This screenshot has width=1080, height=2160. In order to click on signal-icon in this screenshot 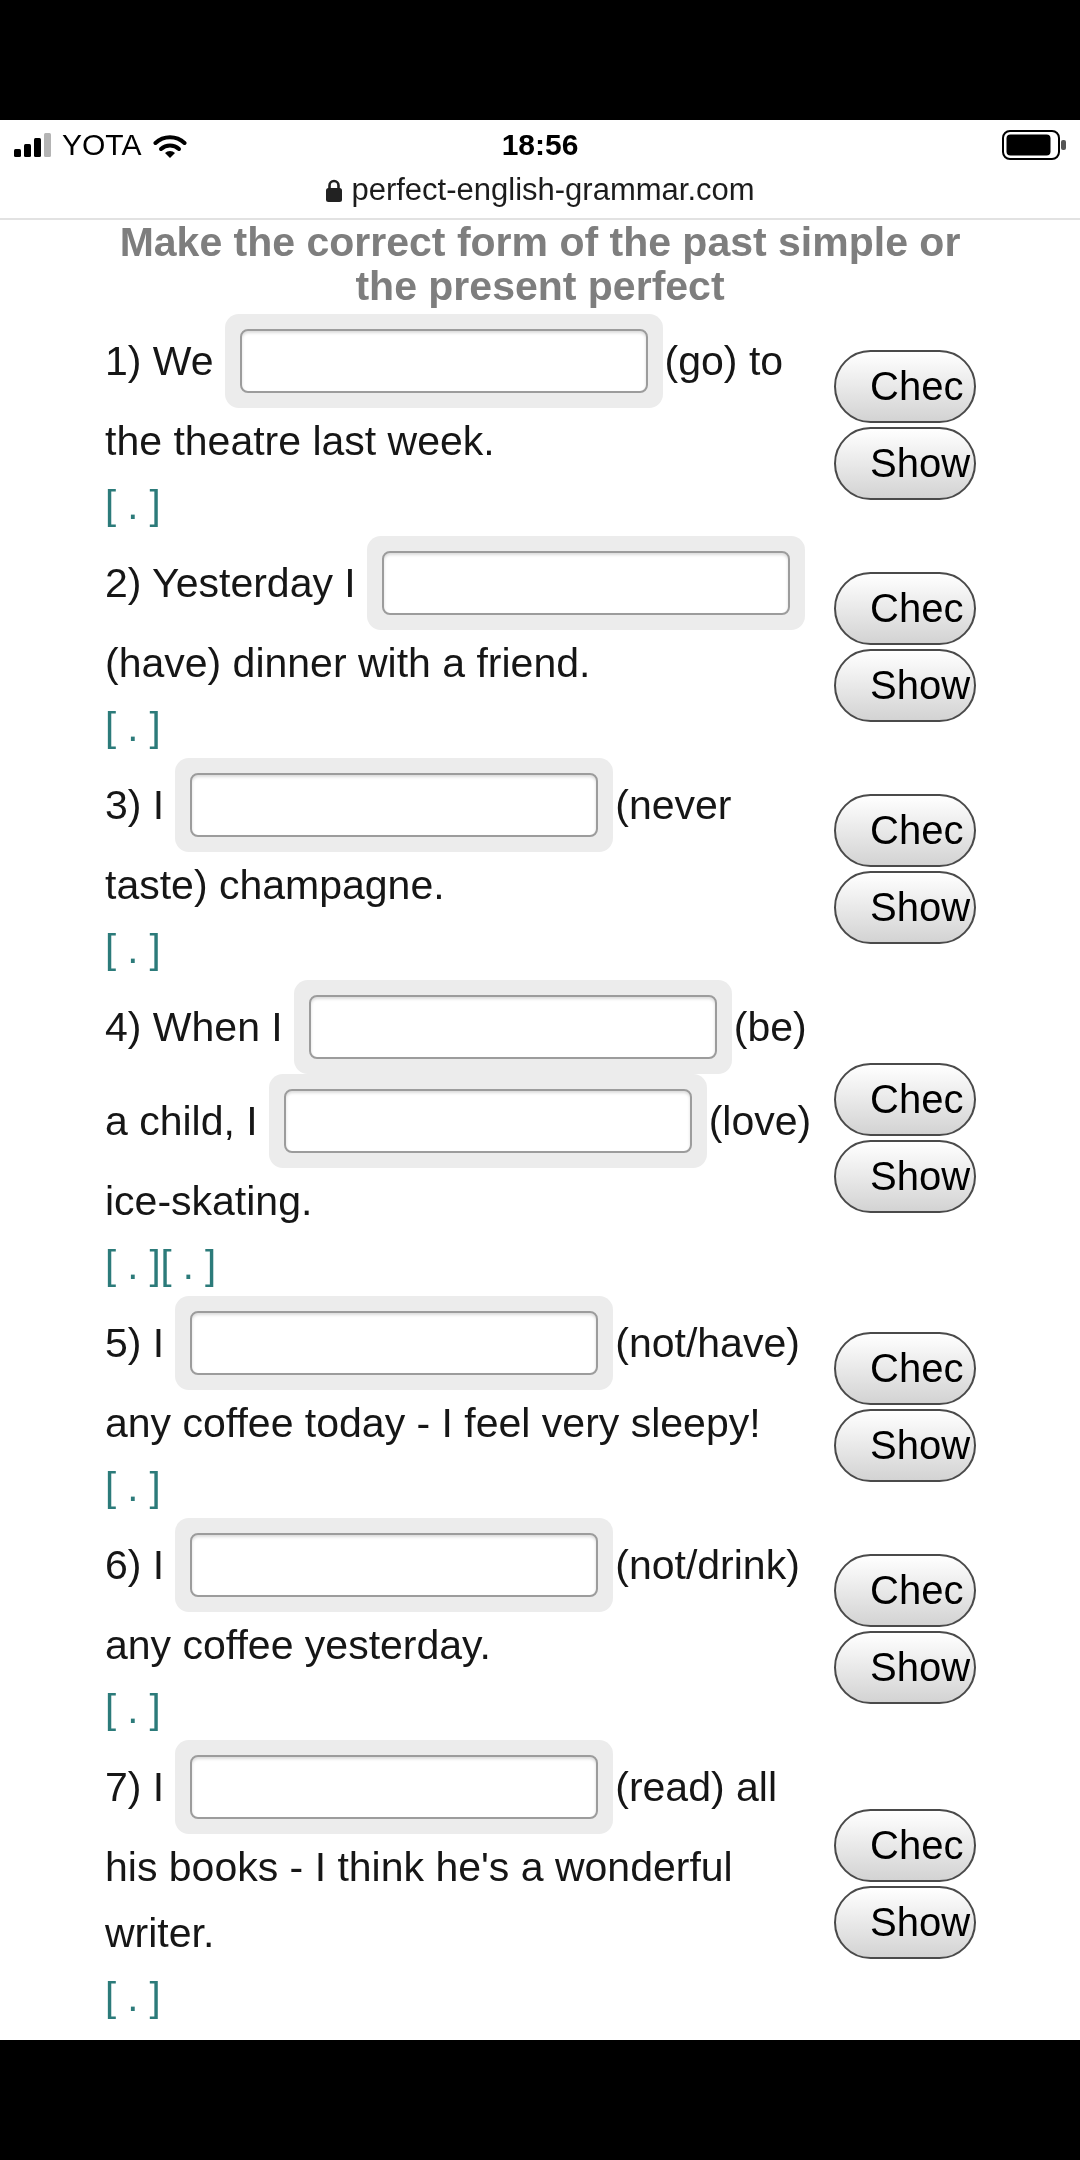, I will do `click(34, 145)`.